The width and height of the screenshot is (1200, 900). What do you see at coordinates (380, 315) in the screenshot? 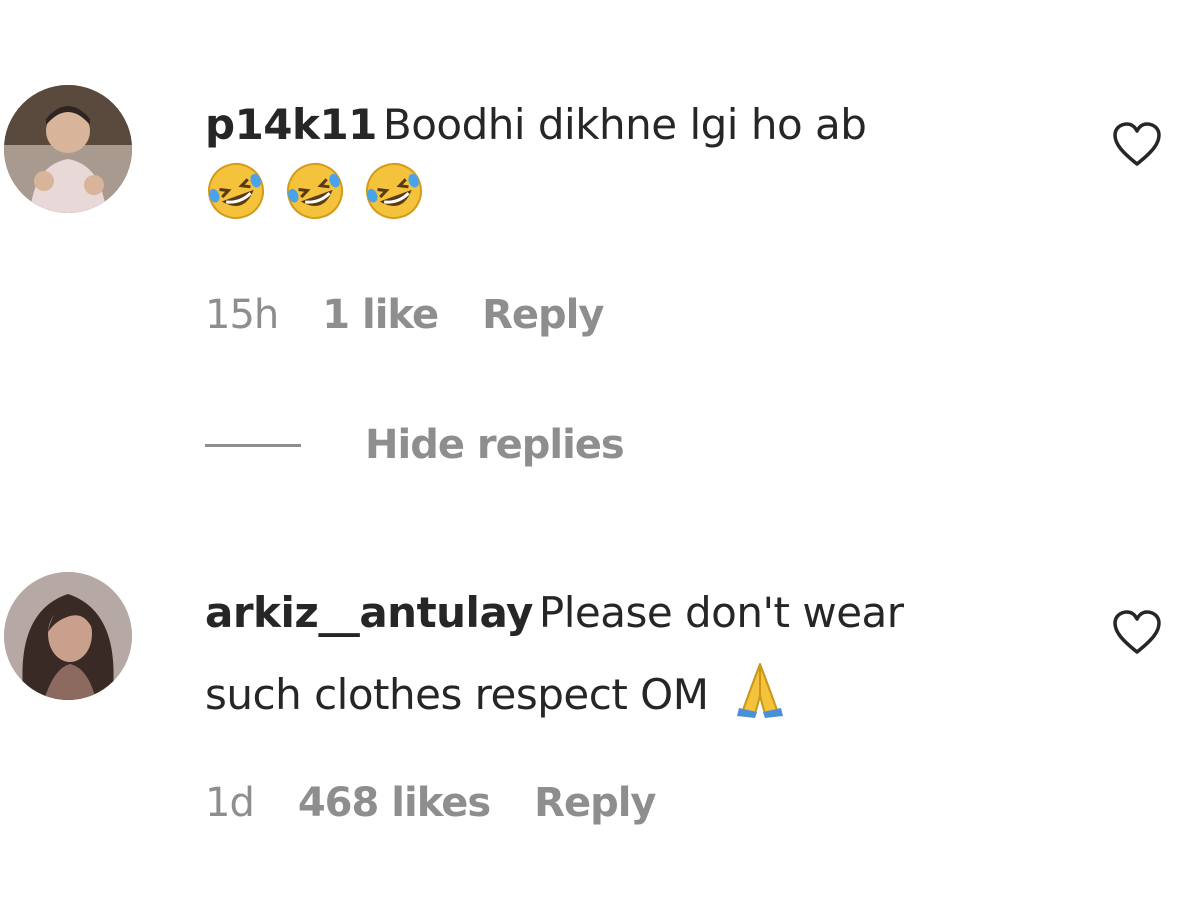
I see `comment-likes: 1 like` at bounding box center [380, 315].